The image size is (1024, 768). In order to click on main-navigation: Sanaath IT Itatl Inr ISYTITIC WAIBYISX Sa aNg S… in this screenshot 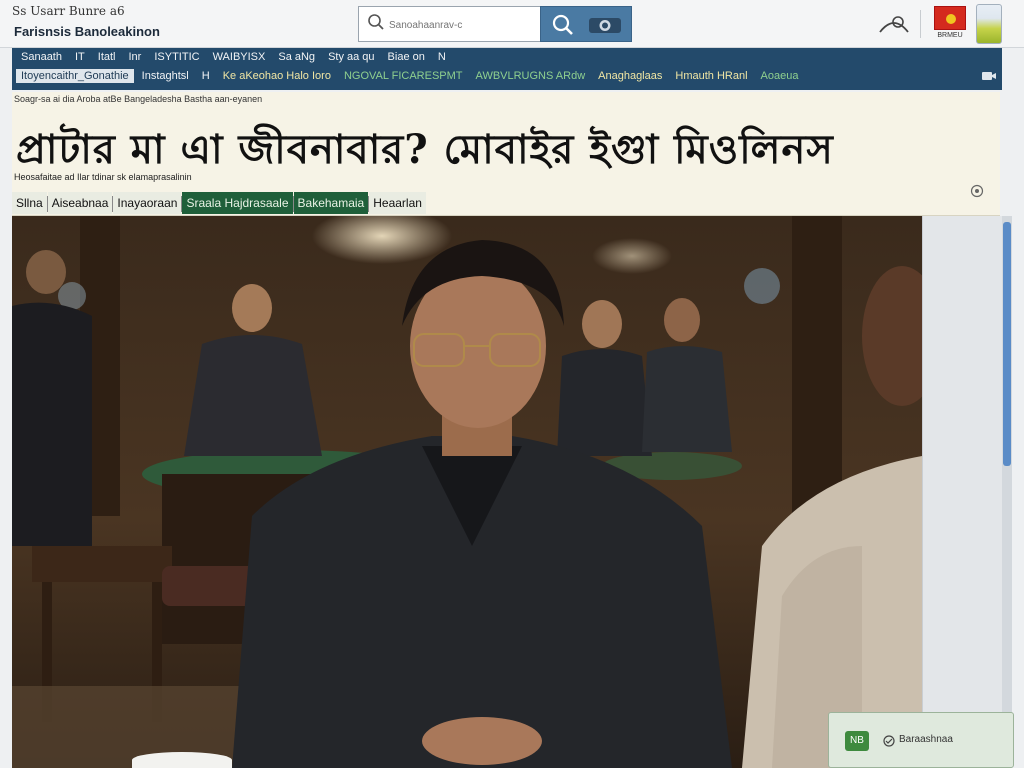, I will do `click(507, 69)`.